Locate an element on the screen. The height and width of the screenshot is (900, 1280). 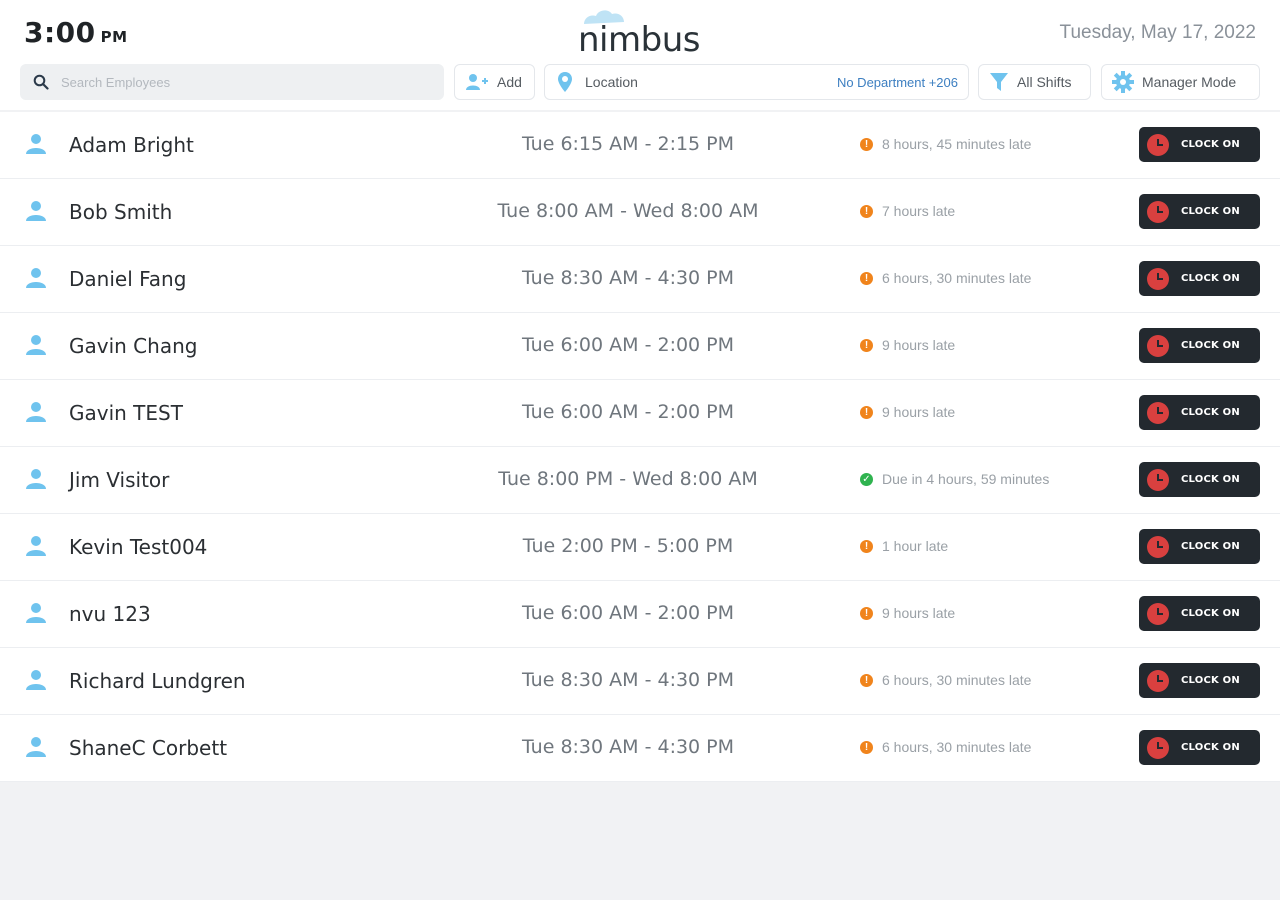
gear-icon is located at coordinates (1123, 82).